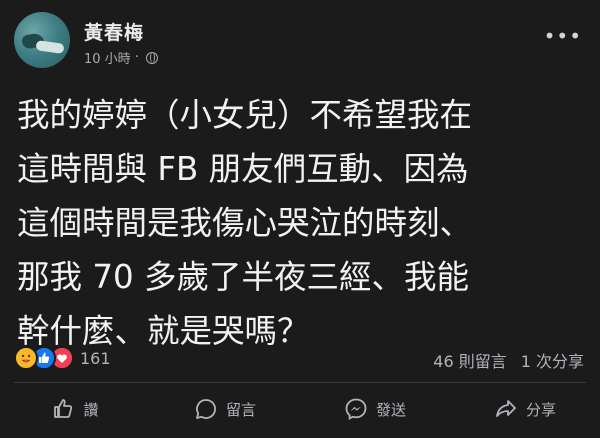  I want to click on avatar-image-part, so click(50, 47).